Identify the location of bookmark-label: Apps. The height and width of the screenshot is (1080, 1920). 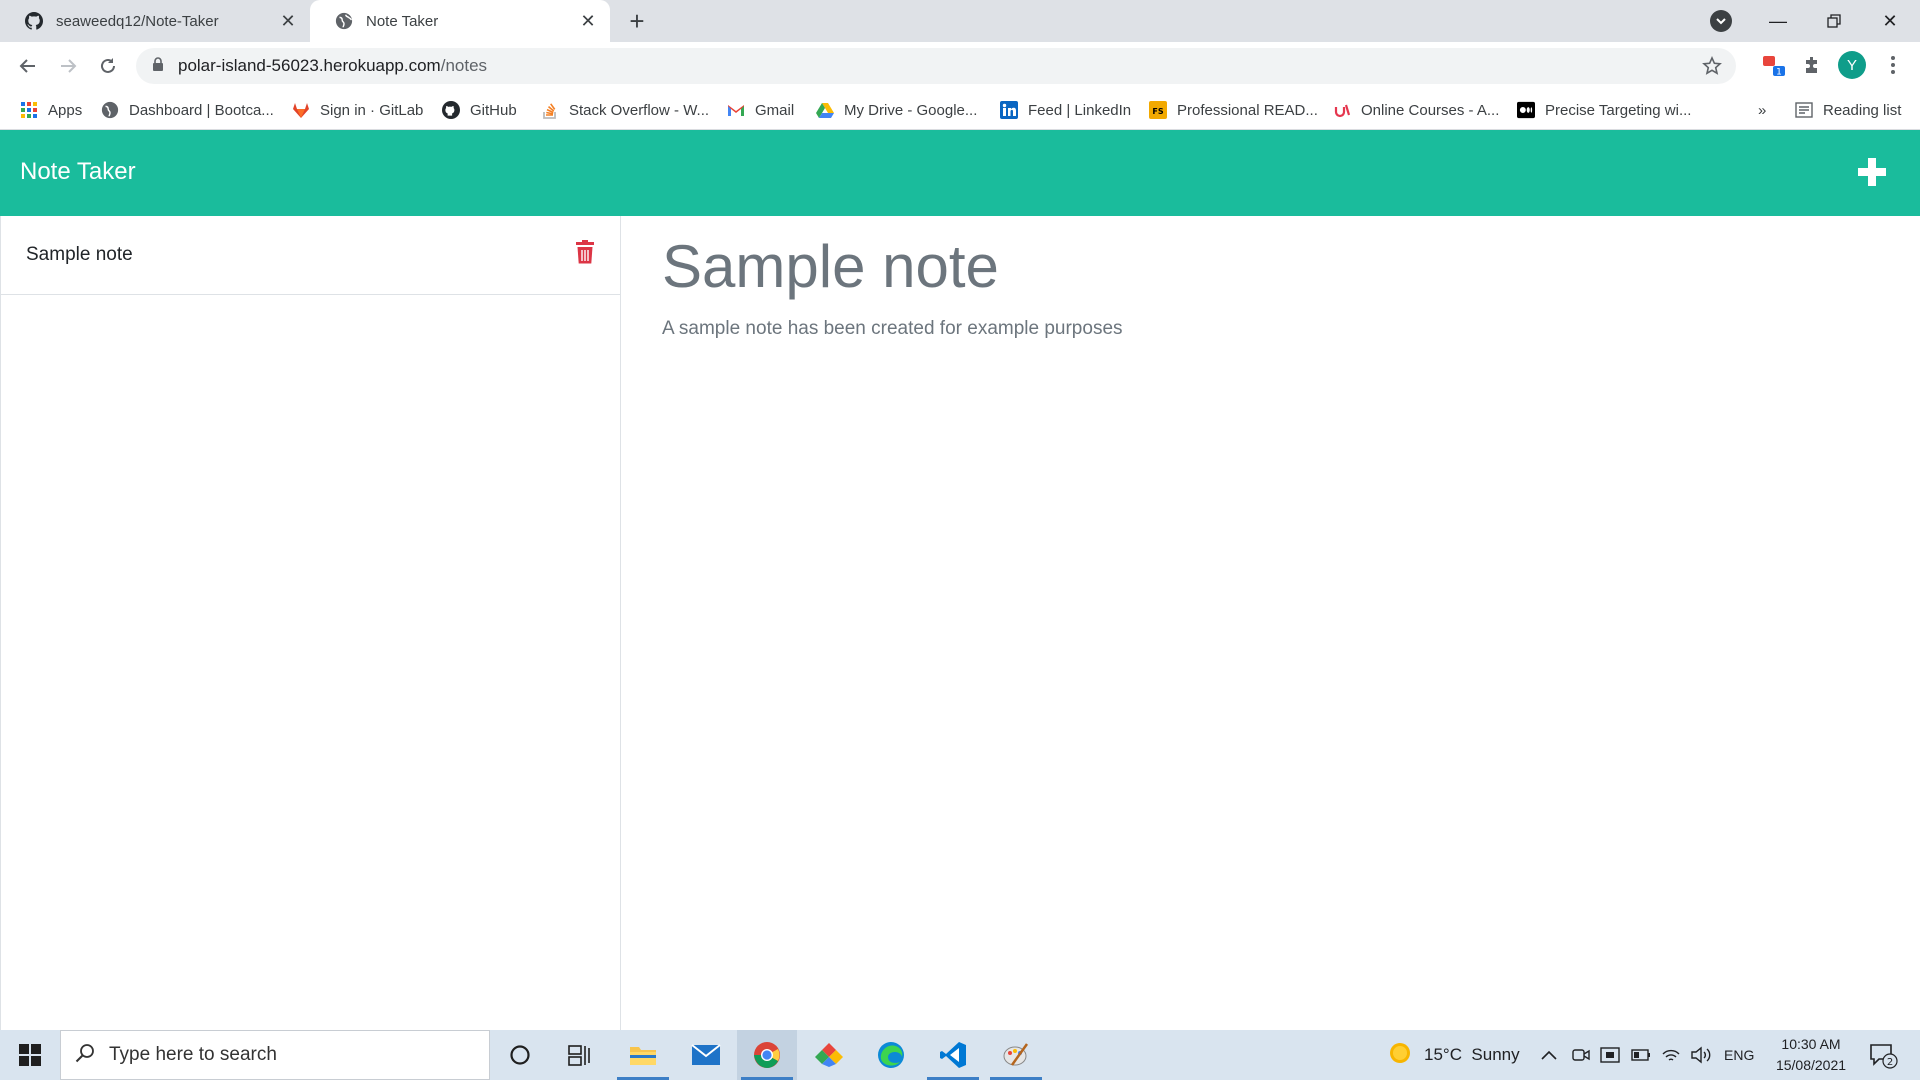
(65, 110).